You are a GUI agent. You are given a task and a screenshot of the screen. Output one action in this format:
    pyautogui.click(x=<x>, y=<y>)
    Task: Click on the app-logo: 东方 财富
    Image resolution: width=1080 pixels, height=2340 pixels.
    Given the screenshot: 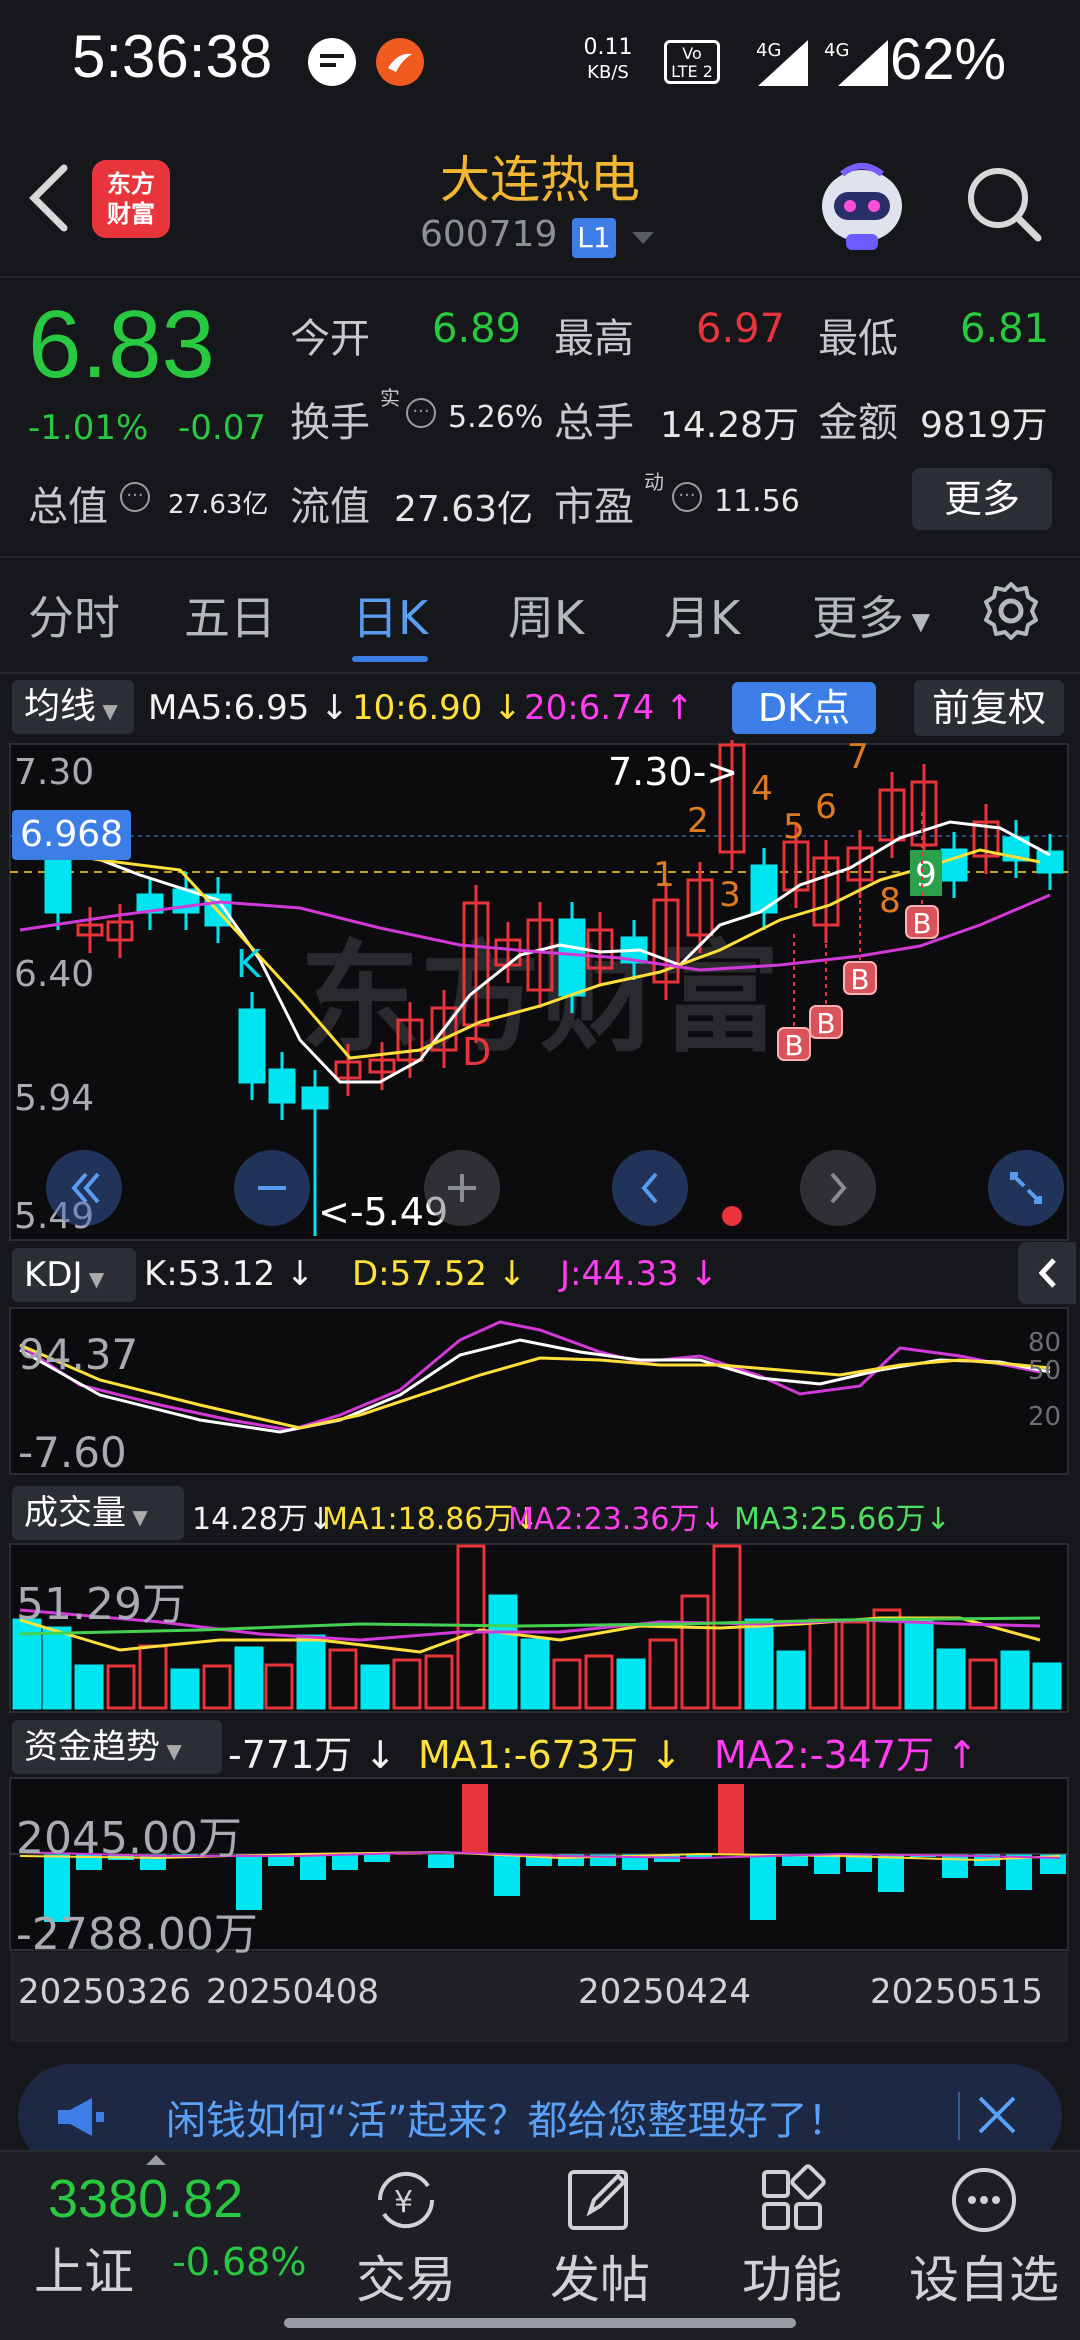 What is the action you would take?
    pyautogui.click(x=131, y=199)
    